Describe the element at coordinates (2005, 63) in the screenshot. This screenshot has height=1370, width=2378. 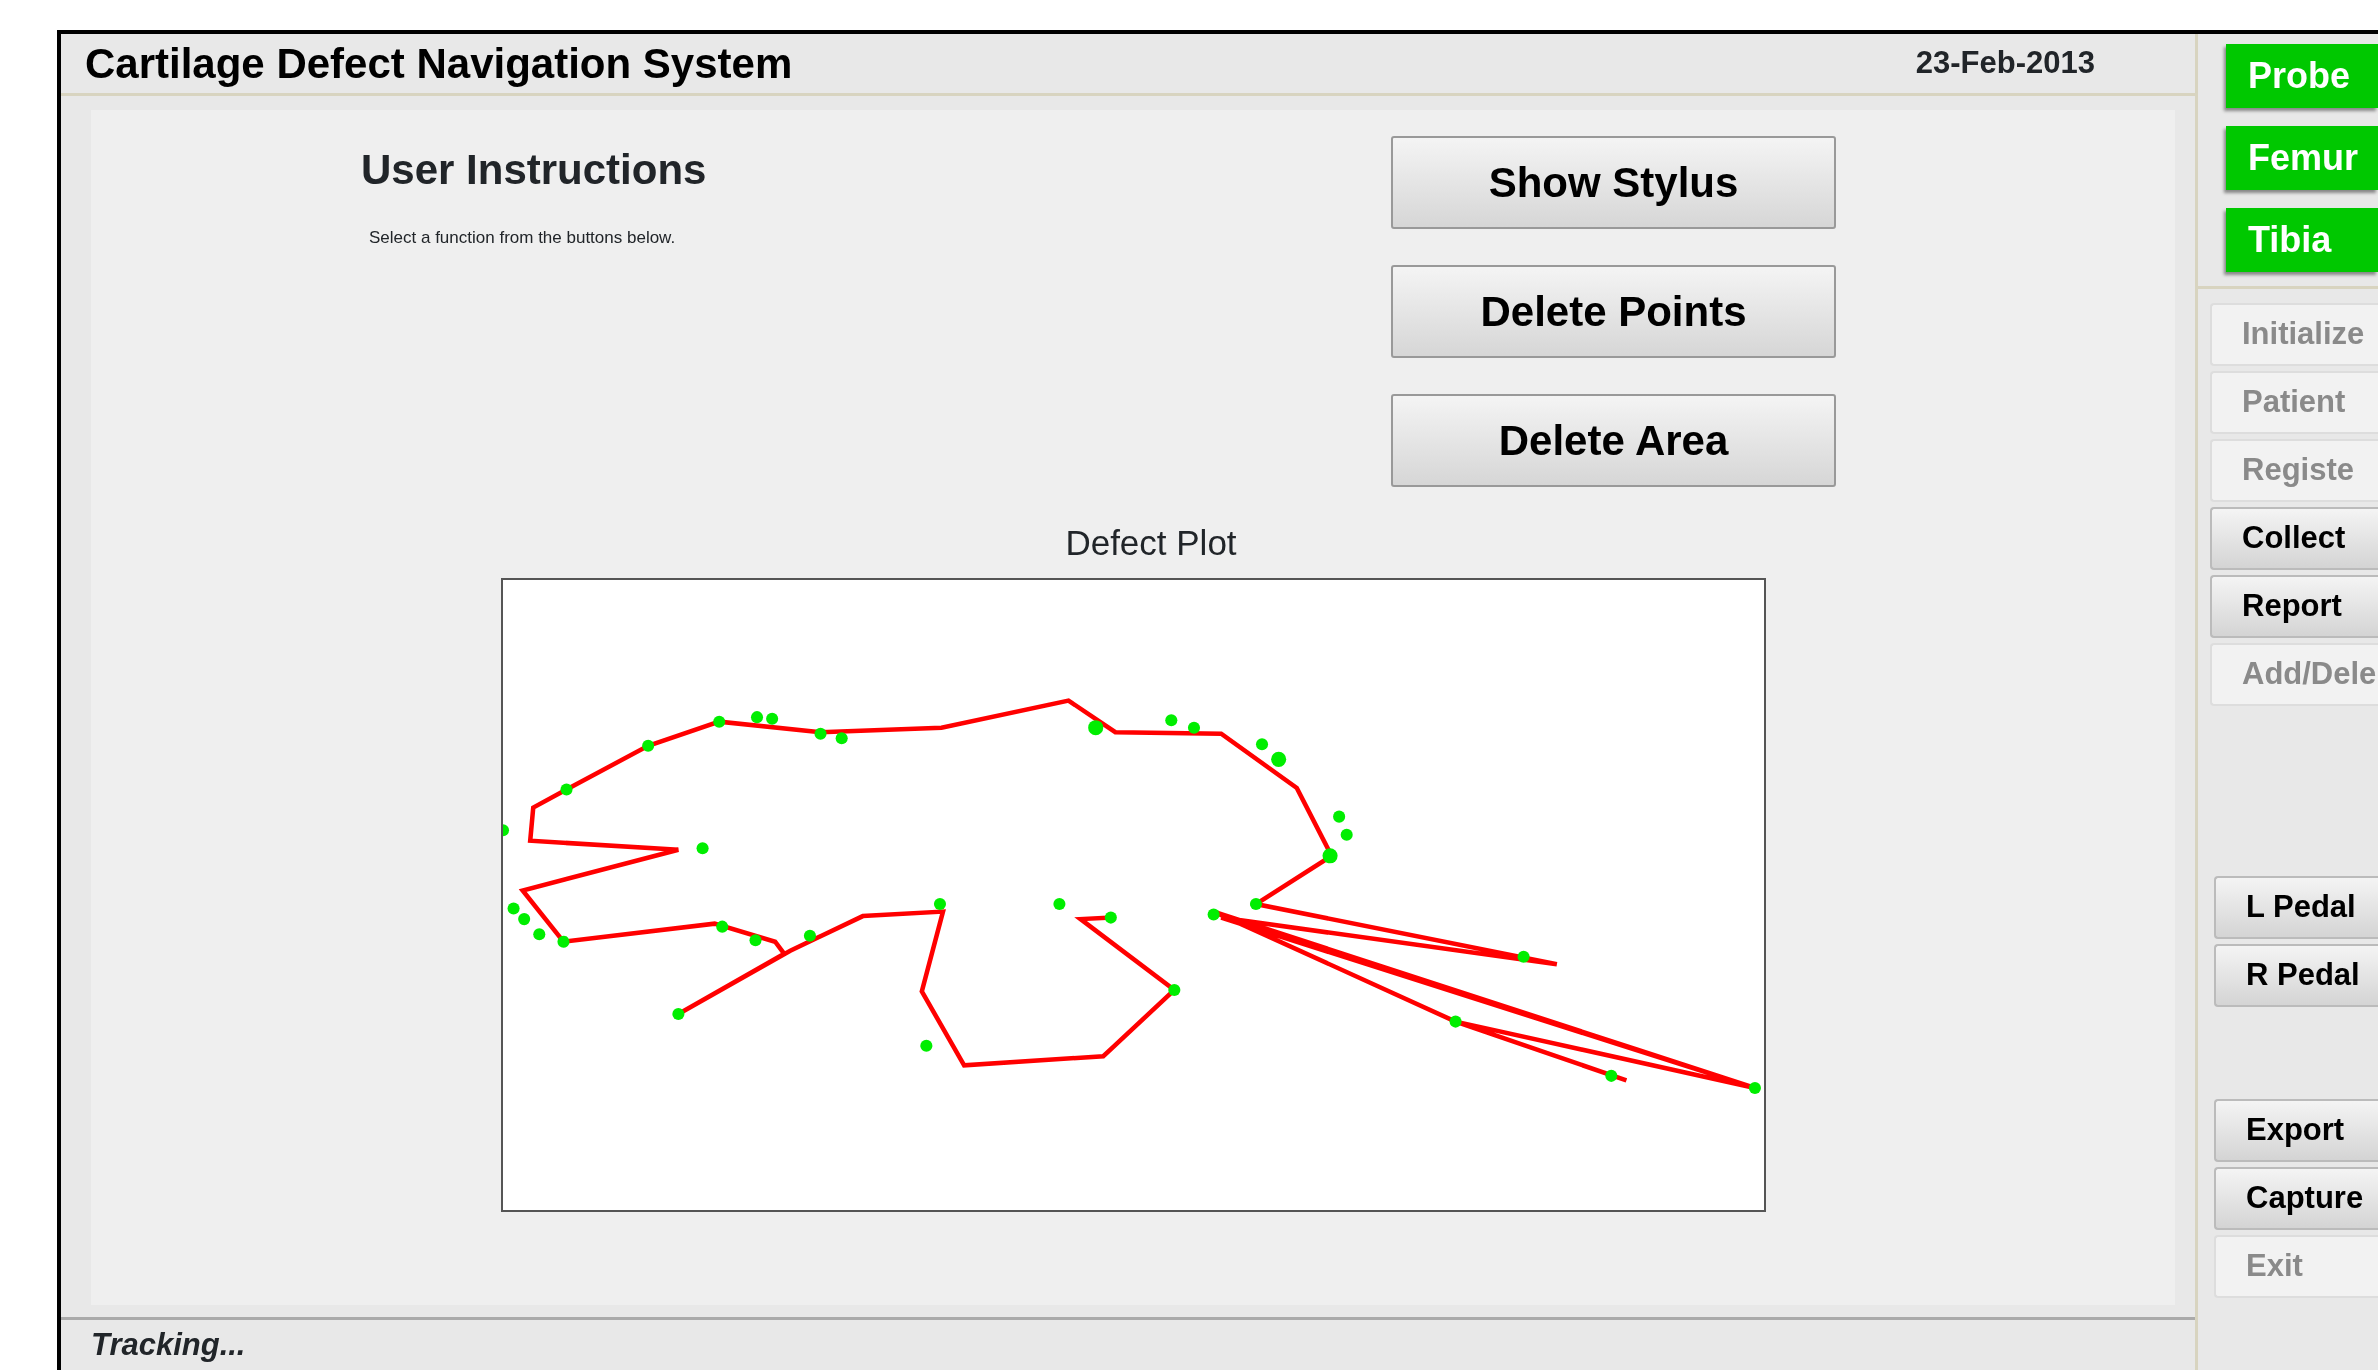
I see `date-label: 23-Feb-2013` at that location.